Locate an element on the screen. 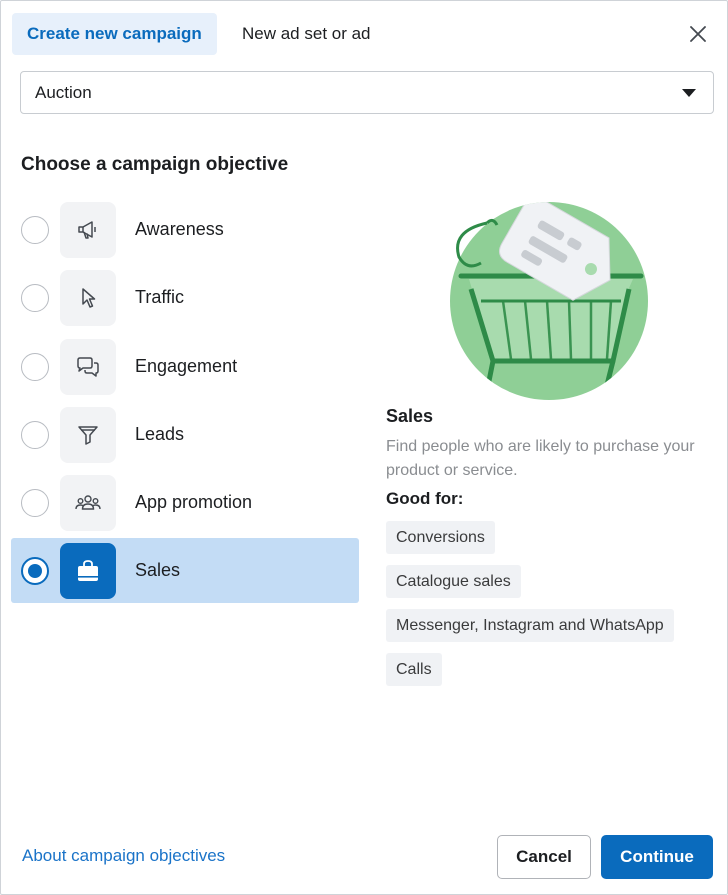 The height and width of the screenshot is (895, 728). shopping-bag-icon is located at coordinates (88, 570).